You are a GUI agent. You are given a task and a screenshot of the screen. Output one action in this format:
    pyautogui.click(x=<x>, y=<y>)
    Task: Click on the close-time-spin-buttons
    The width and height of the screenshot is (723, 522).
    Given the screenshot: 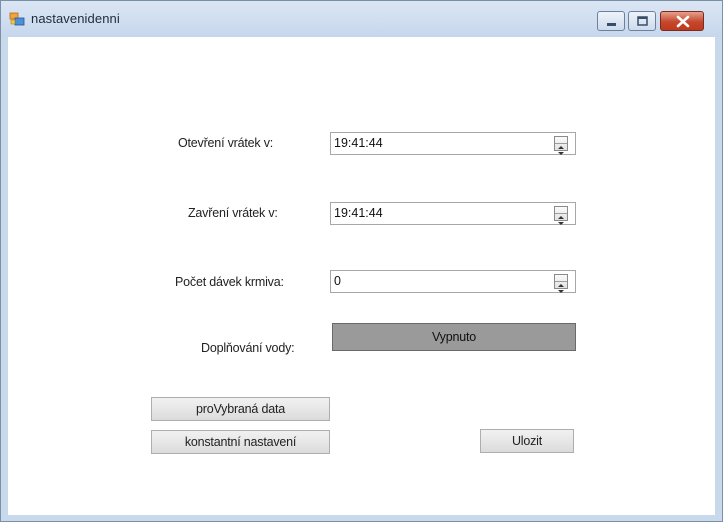 What is the action you would take?
    pyautogui.click(x=561, y=215)
    